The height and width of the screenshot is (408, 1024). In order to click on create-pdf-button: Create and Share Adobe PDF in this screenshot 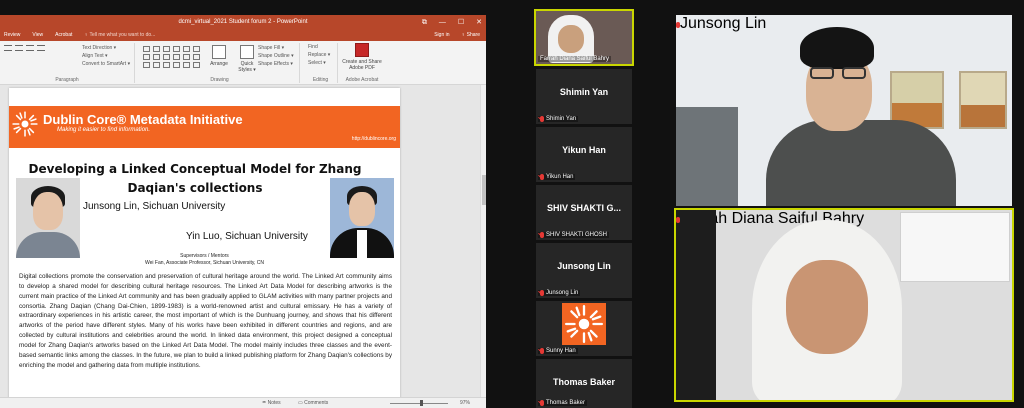, I will do `click(362, 57)`.